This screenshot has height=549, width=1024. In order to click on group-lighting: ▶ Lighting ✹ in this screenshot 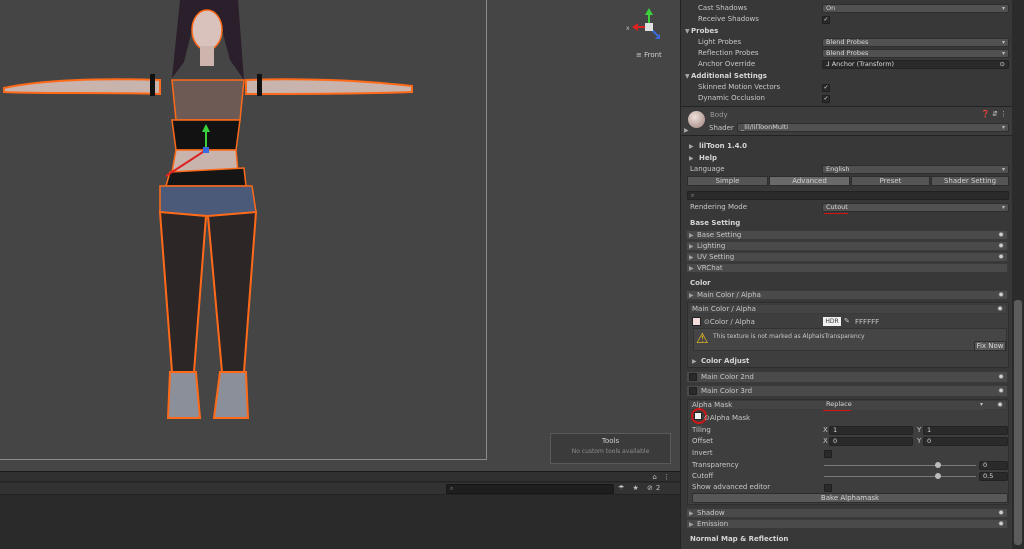, I will do `click(847, 246)`.